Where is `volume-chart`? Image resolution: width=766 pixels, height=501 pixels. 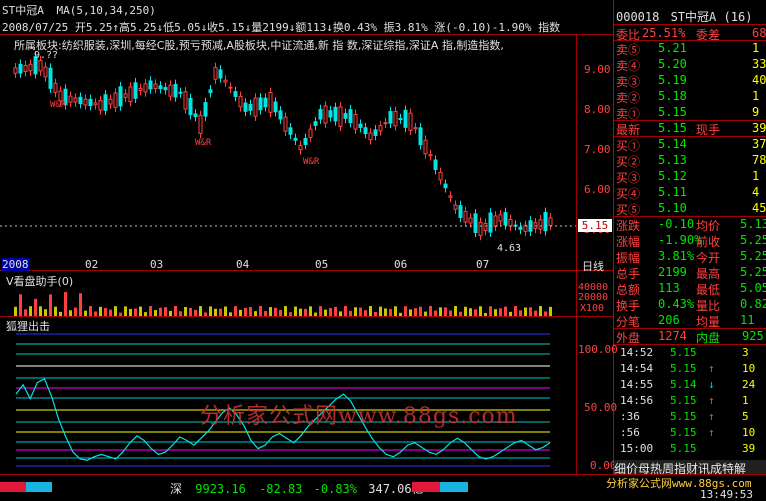 volume-chart is located at coordinates (288, 300).